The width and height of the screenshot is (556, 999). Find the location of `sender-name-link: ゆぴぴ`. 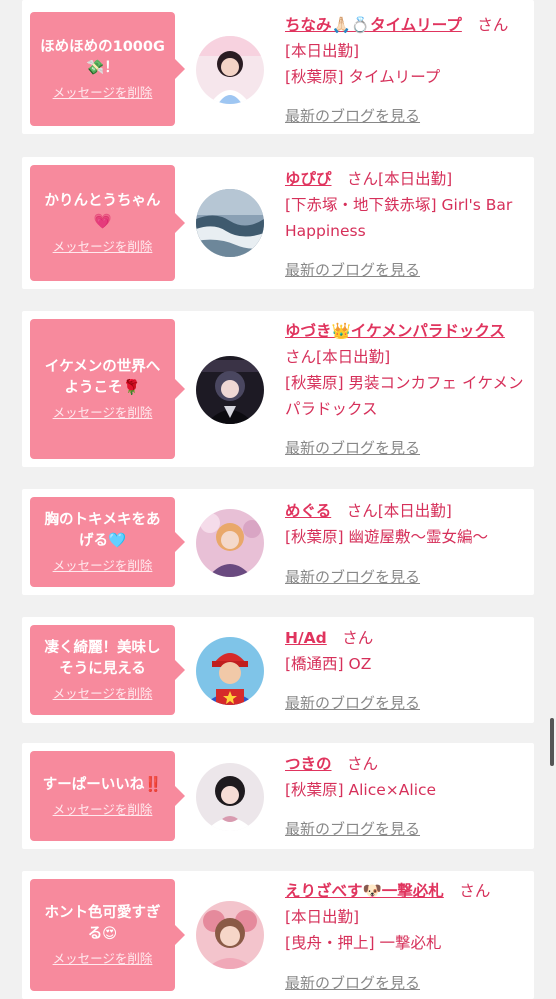

sender-name-link: ゆぴぴ is located at coordinates (308, 179).